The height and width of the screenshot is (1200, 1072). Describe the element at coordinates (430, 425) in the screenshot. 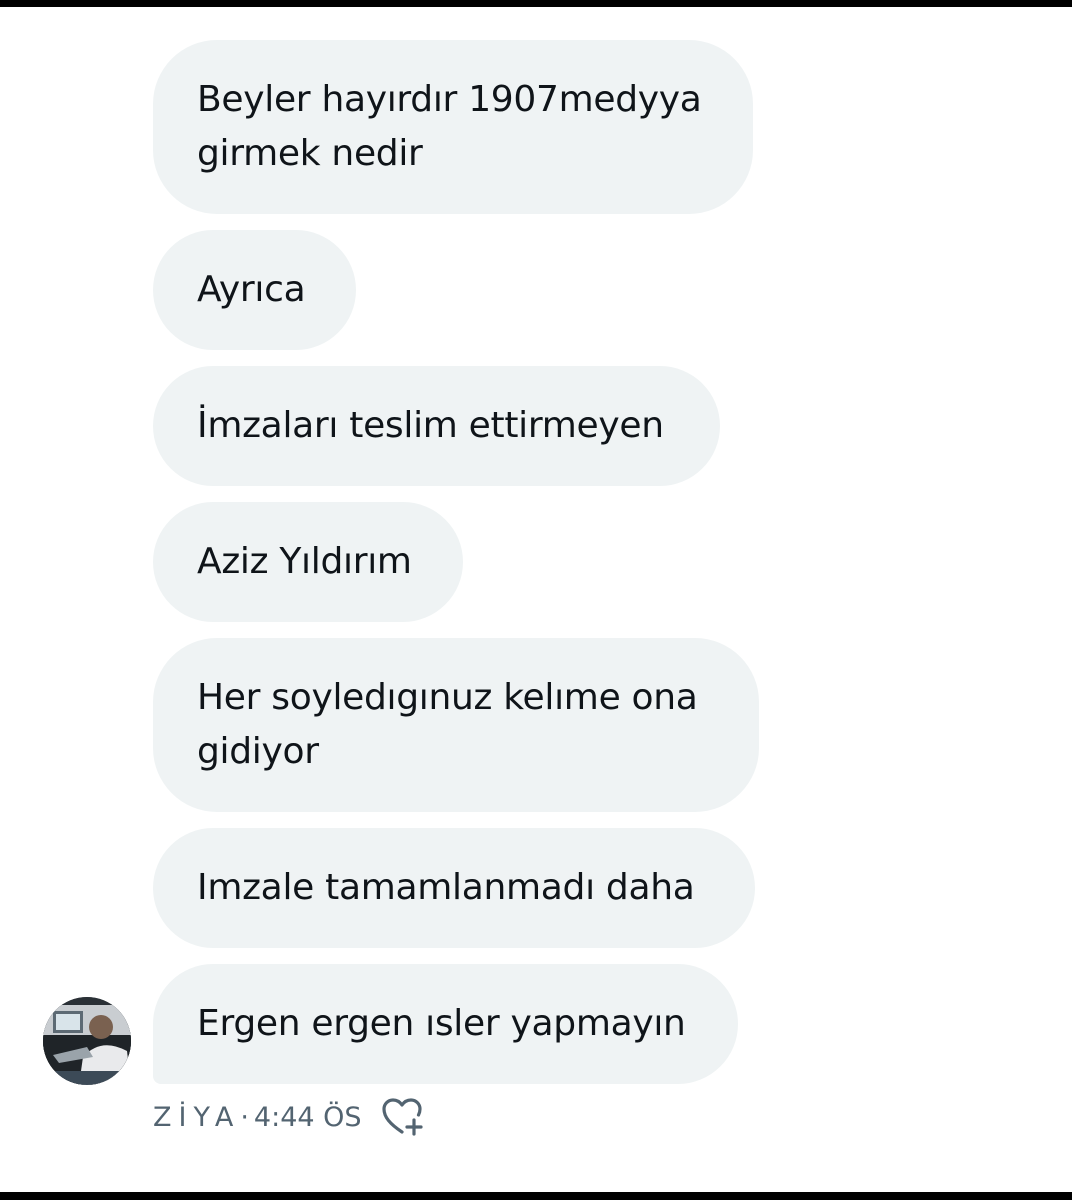

I see `message-text: İmzaları teslim ettirmeyen` at that location.